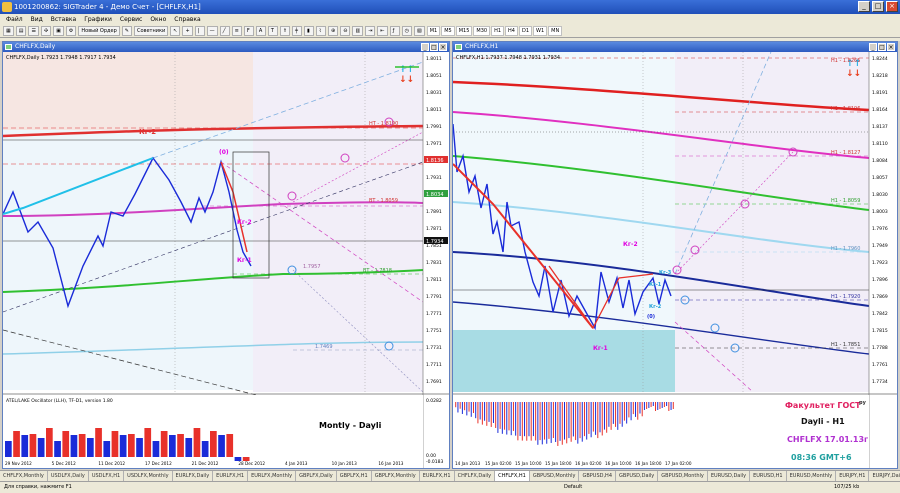 The width and height of the screenshot is (900, 493). I want to click on chart-tab: EURUSD,Daily, so click(729, 476).